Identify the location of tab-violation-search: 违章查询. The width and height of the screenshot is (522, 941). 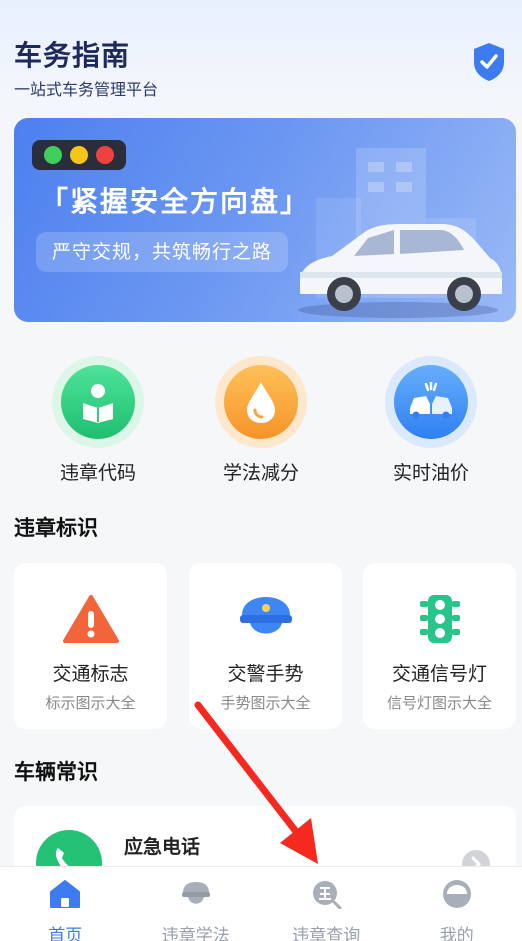
(326, 904).